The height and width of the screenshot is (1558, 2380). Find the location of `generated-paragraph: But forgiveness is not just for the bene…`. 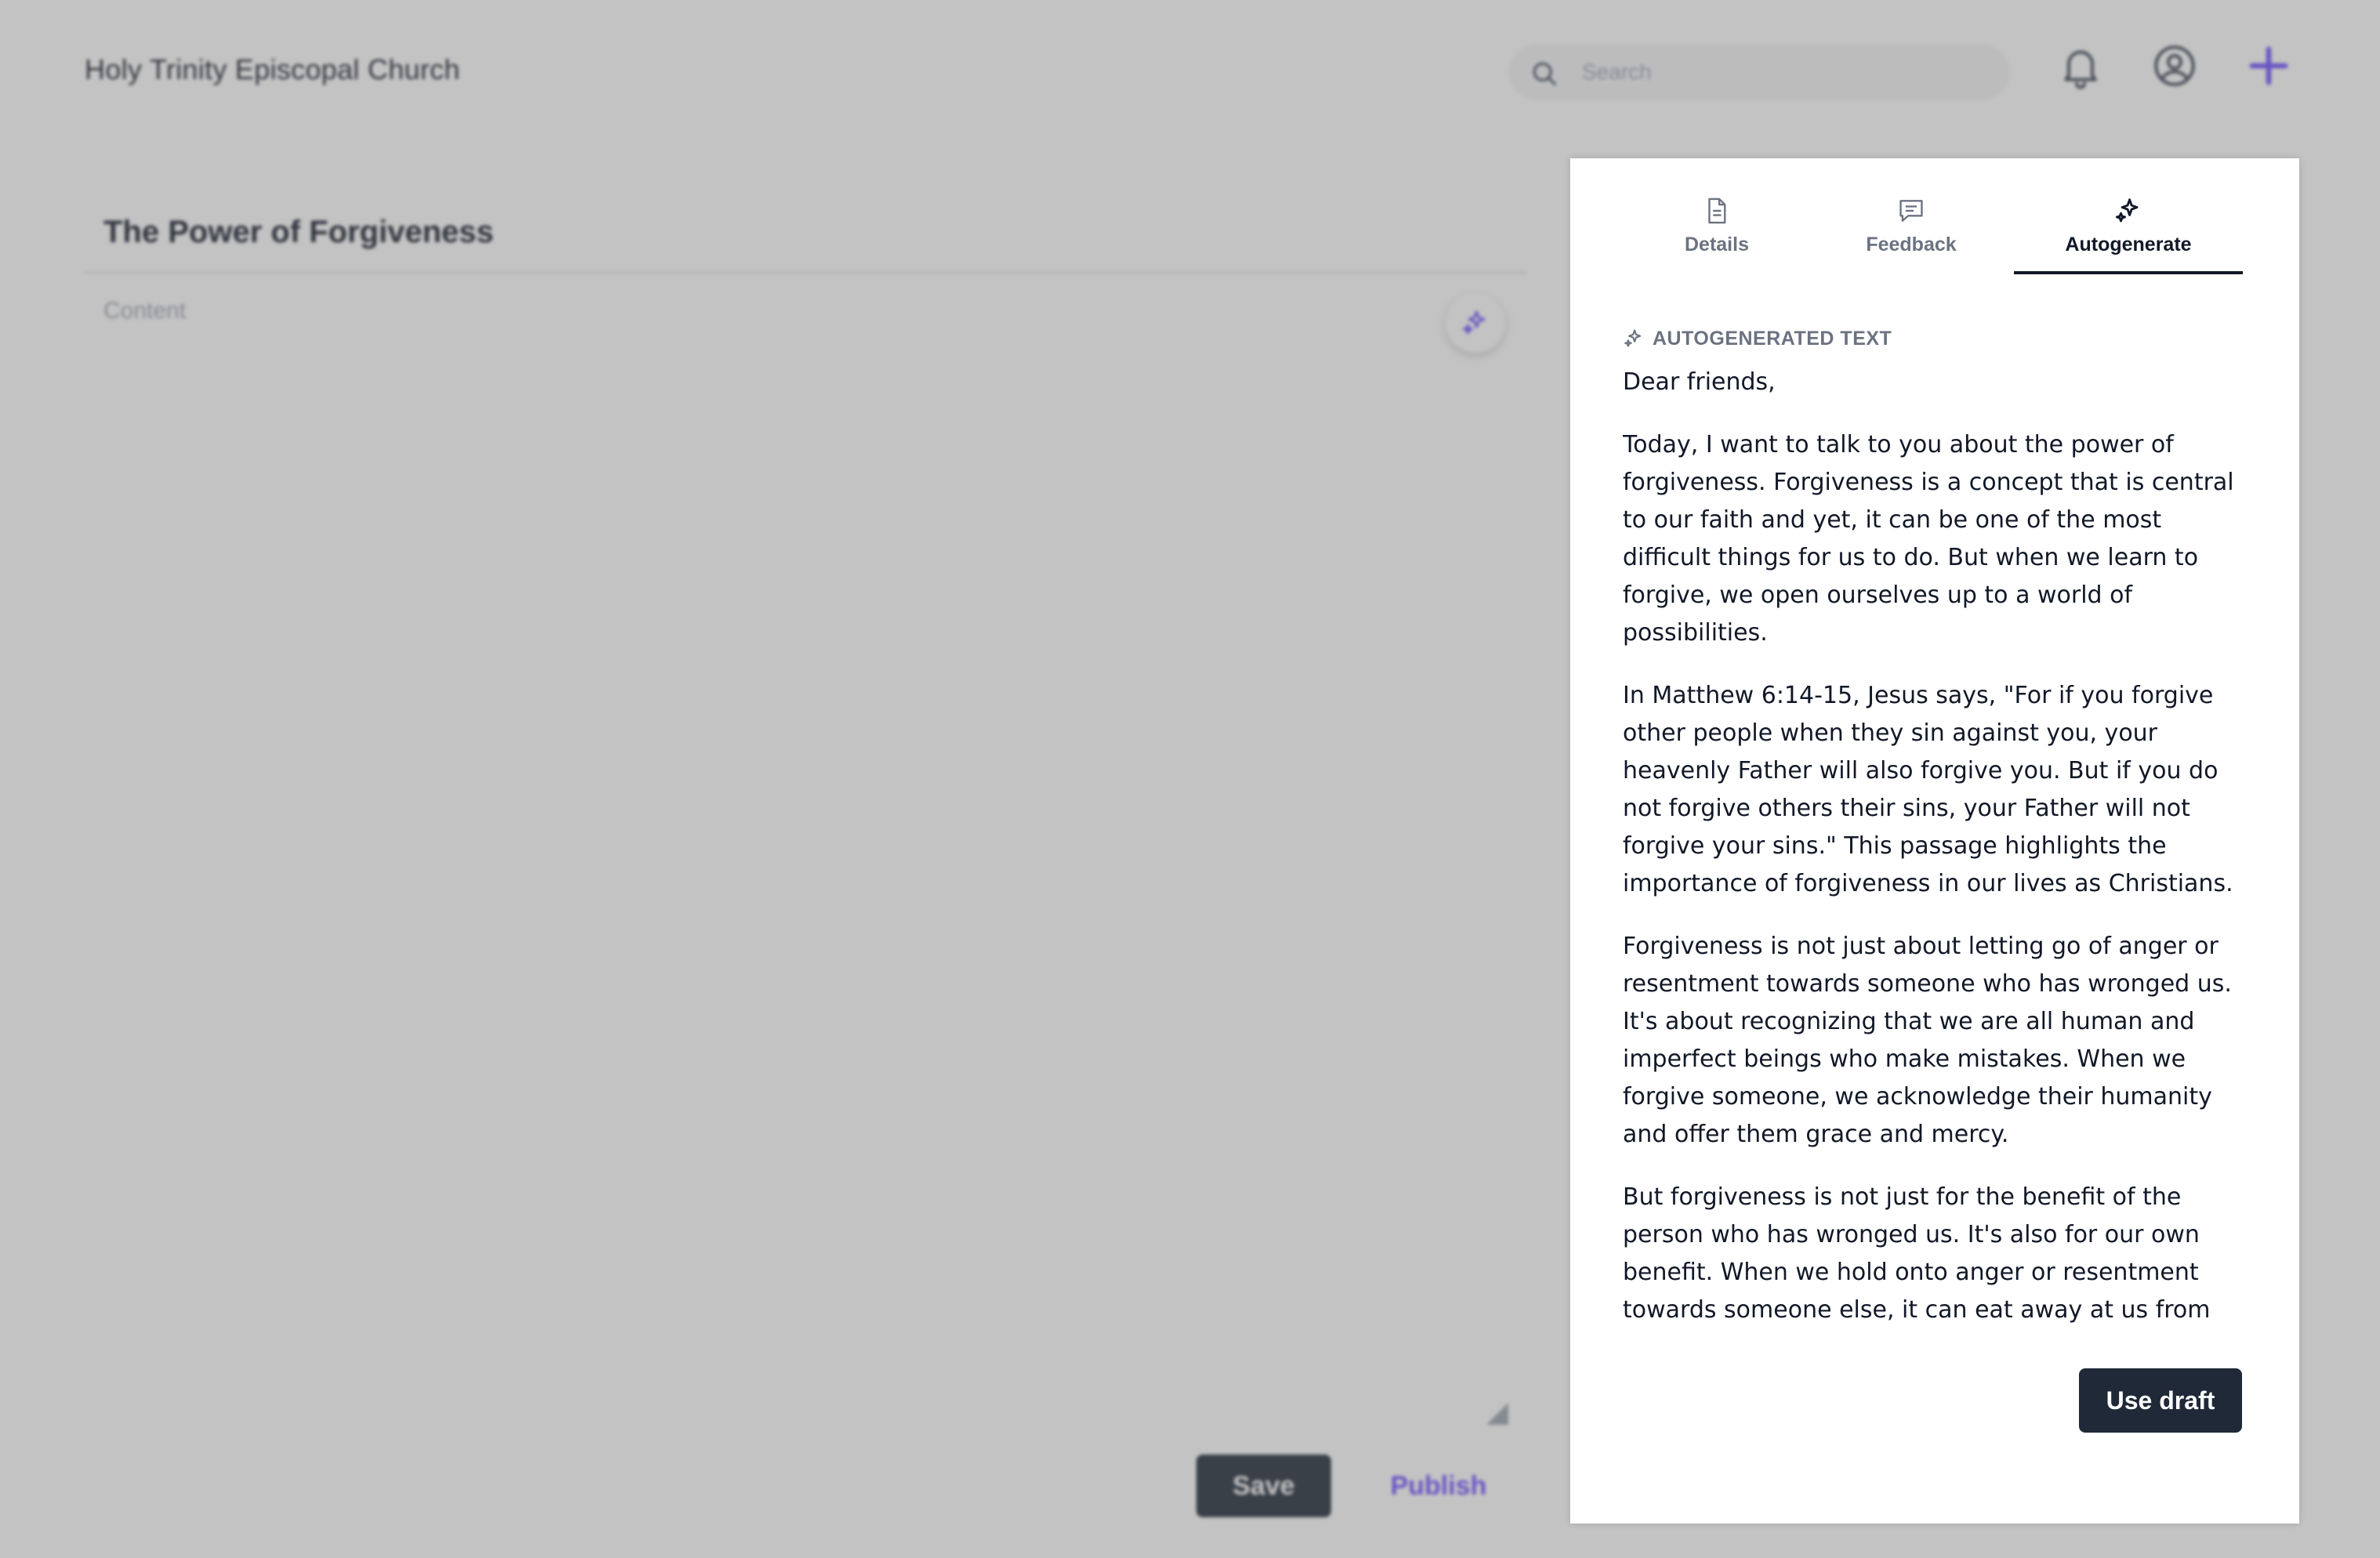

generated-paragraph: But forgiveness is not just for the bene… is located at coordinates (1917, 1253).